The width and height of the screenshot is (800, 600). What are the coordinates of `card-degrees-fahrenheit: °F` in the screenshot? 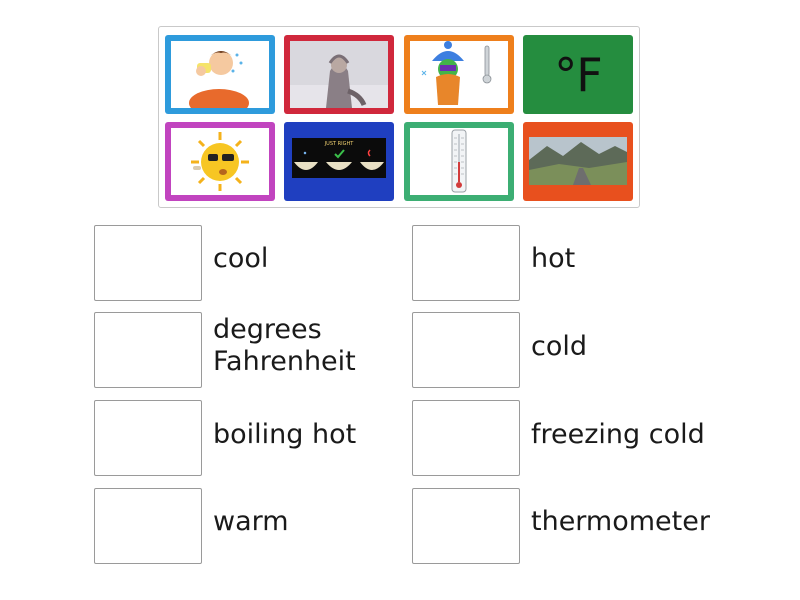 It's located at (578, 74).